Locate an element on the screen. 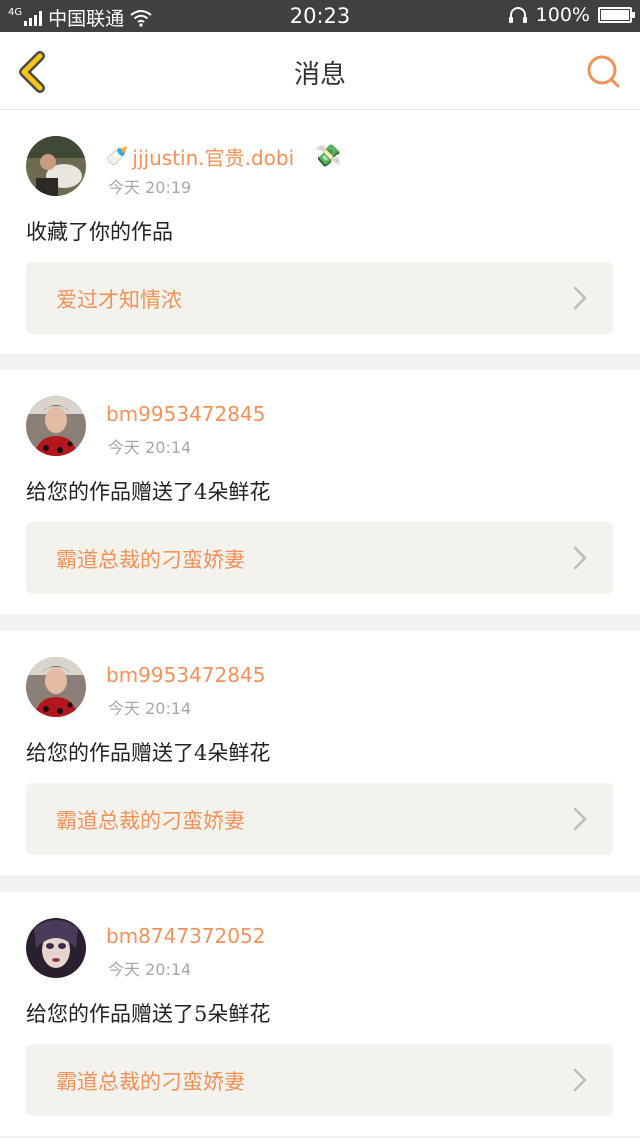 Image resolution: width=640 pixels, height=1138 pixels. battery-percent: 100% is located at coordinates (562, 15).